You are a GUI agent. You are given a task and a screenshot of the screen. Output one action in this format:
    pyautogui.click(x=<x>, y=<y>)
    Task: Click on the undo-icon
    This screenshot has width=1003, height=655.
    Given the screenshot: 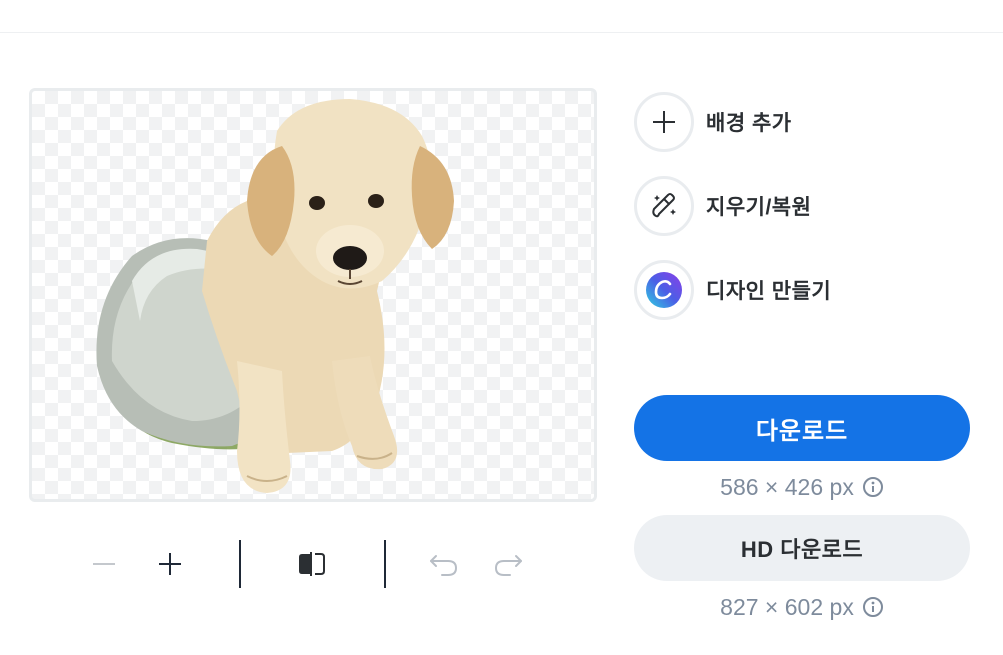 What is the action you would take?
    pyautogui.click(x=444, y=565)
    